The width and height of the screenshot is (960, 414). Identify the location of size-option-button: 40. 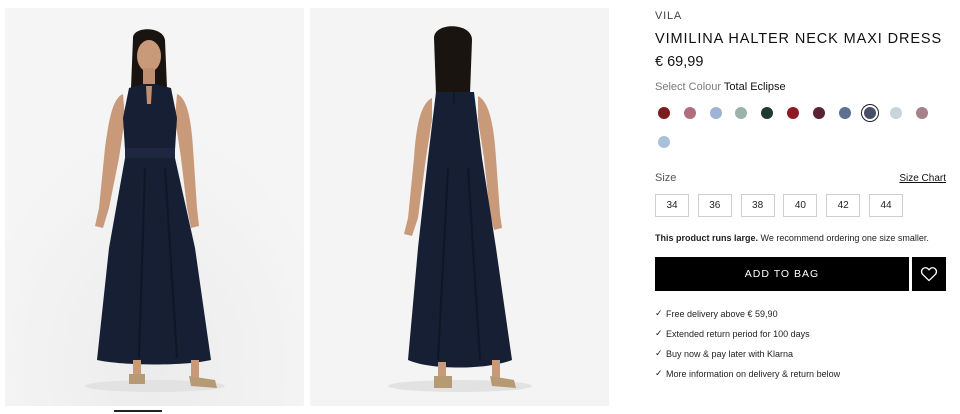
(800, 205).